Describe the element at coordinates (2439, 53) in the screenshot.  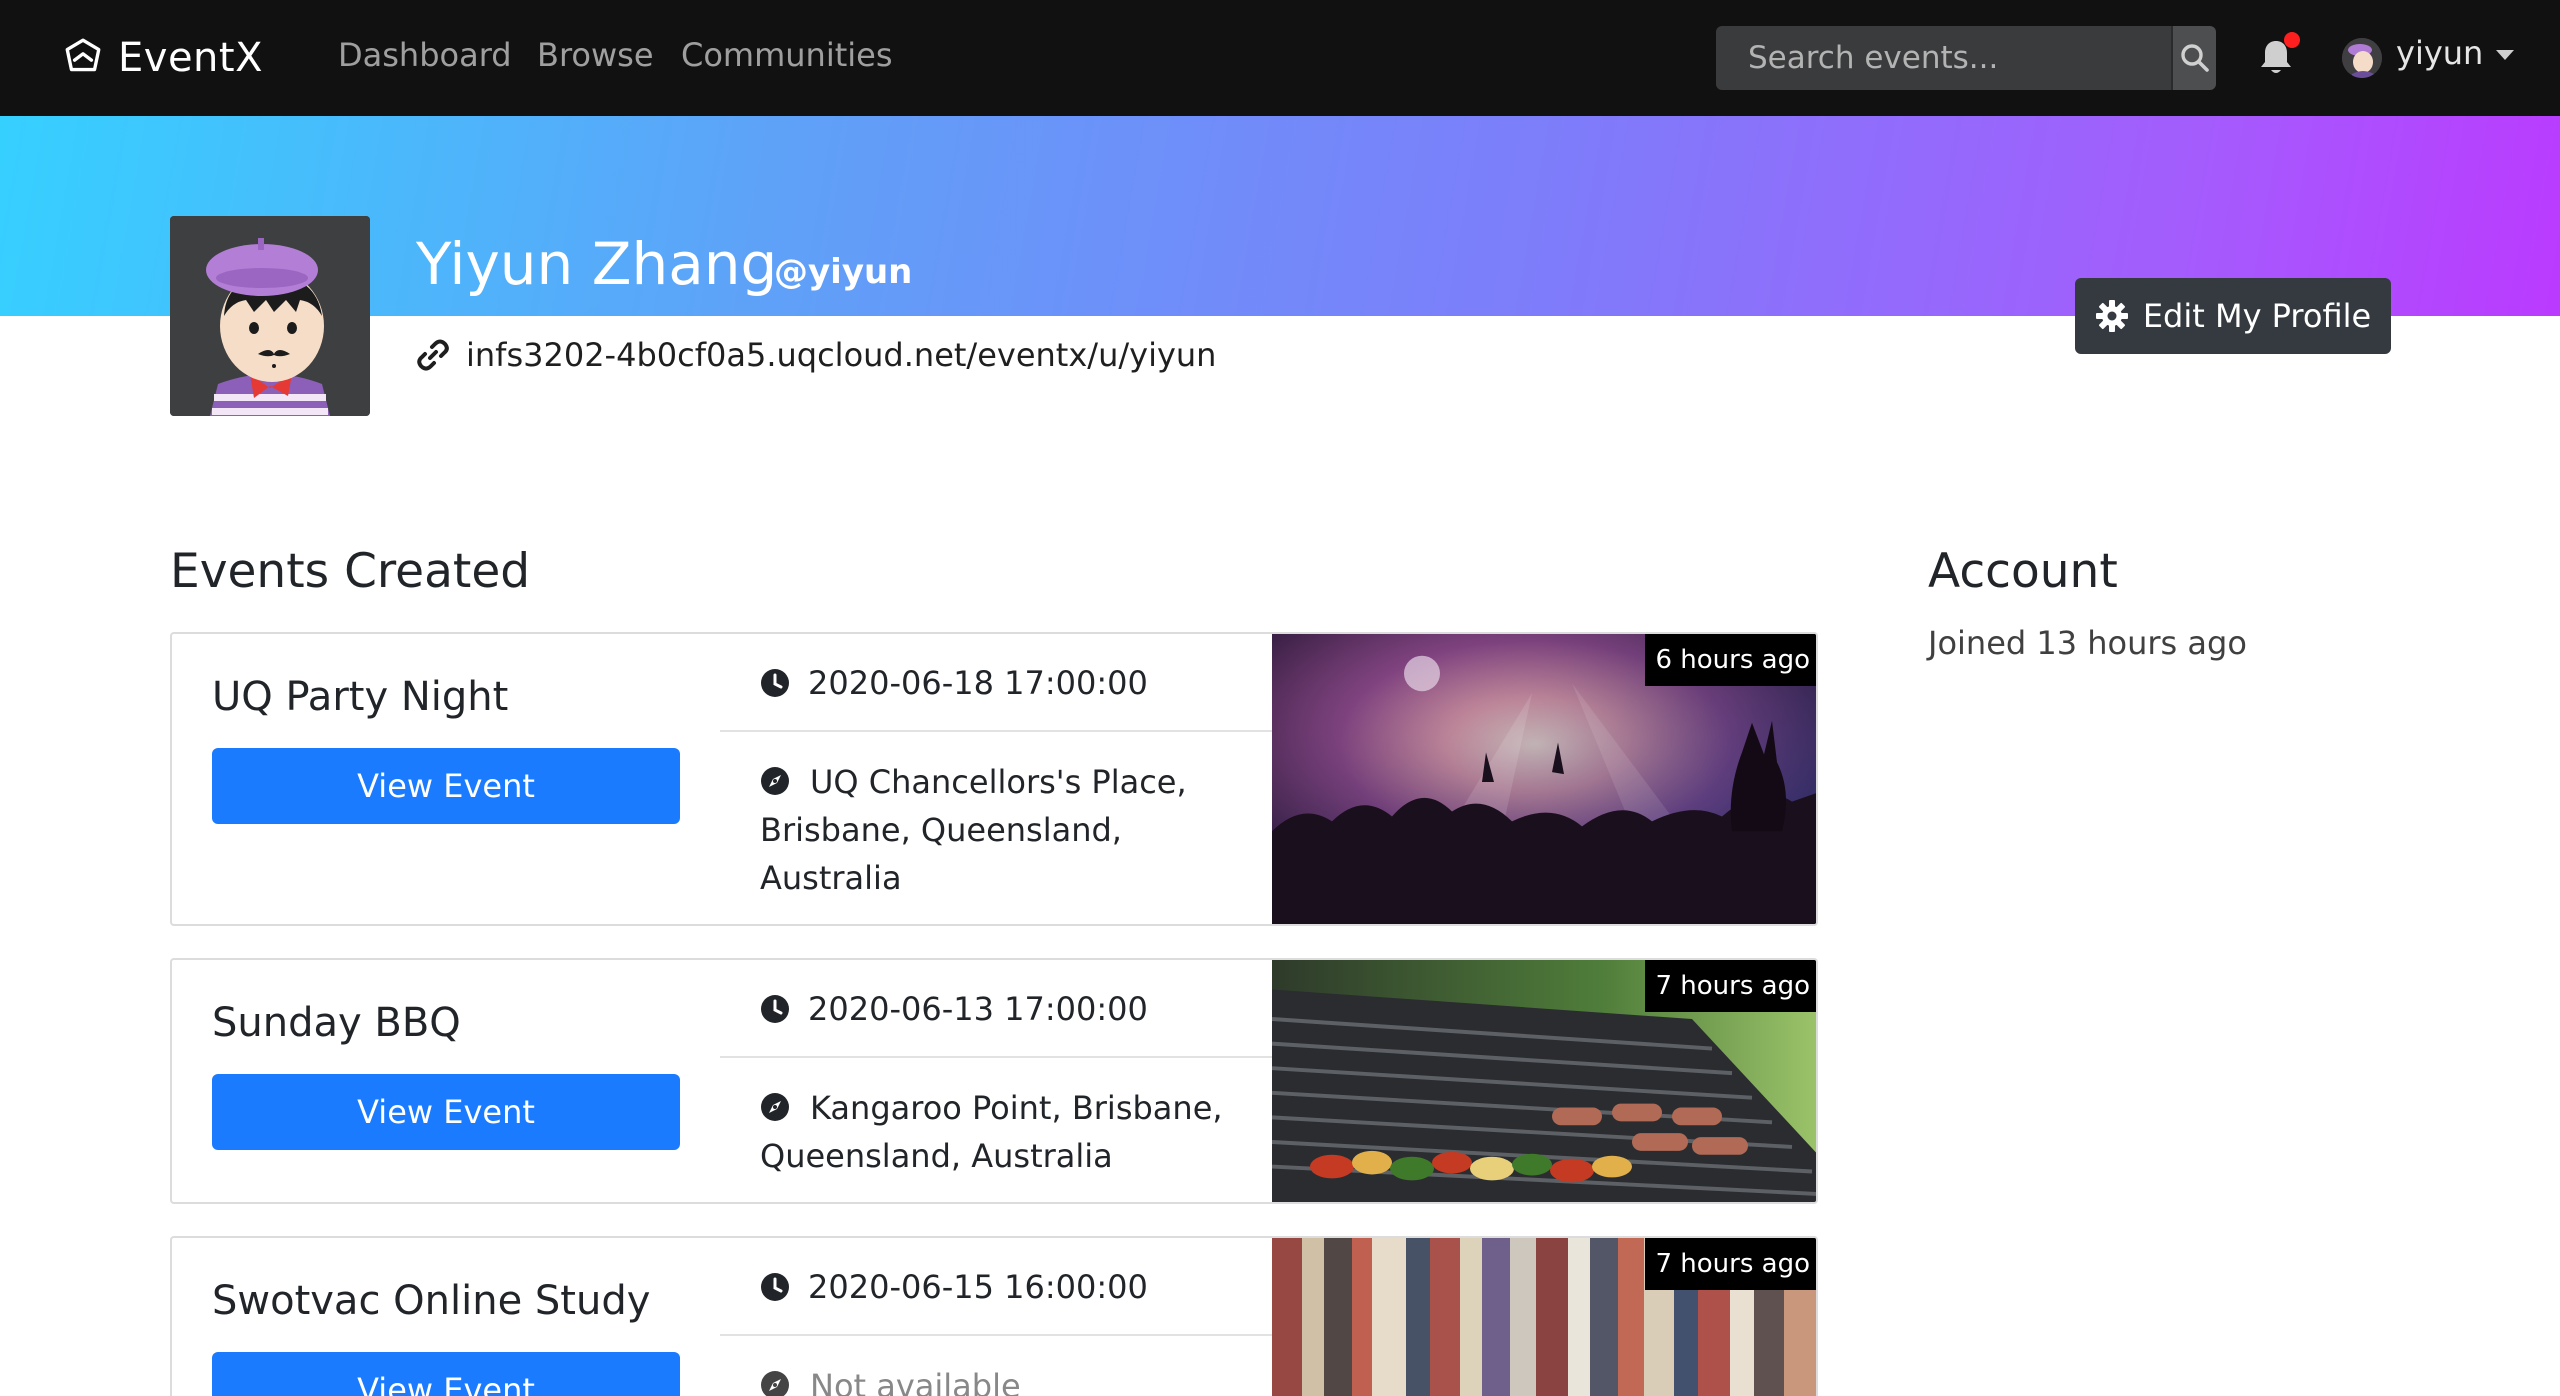
I see `nav-username: yiyun` at that location.